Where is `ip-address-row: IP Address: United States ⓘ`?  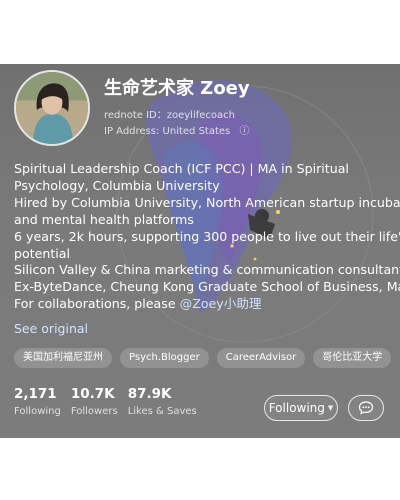 ip-address-row: IP Address: United States ⓘ is located at coordinates (176, 129).